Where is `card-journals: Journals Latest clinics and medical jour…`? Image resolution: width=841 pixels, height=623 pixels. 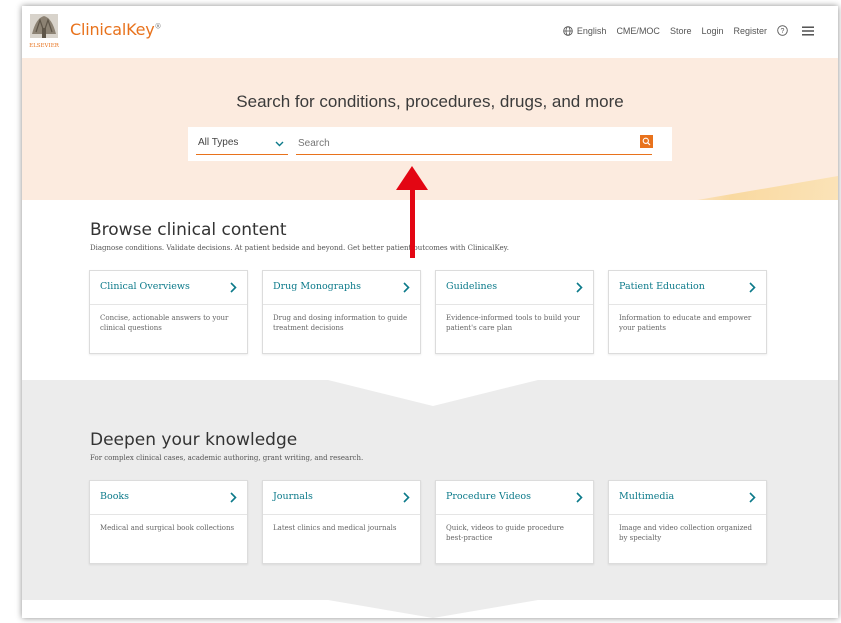 card-journals: Journals Latest clinics and medical jour… is located at coordinates (341, 522).